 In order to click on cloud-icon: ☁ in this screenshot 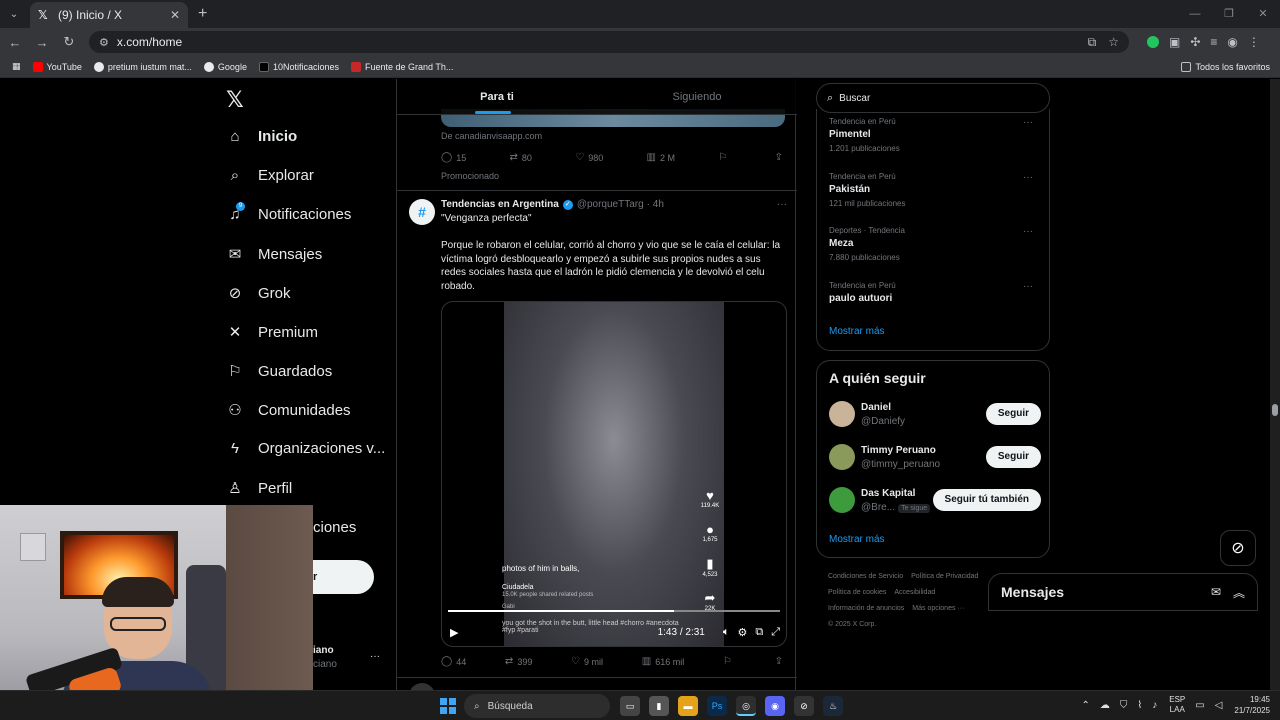, I will do `click(1105, 705)`.